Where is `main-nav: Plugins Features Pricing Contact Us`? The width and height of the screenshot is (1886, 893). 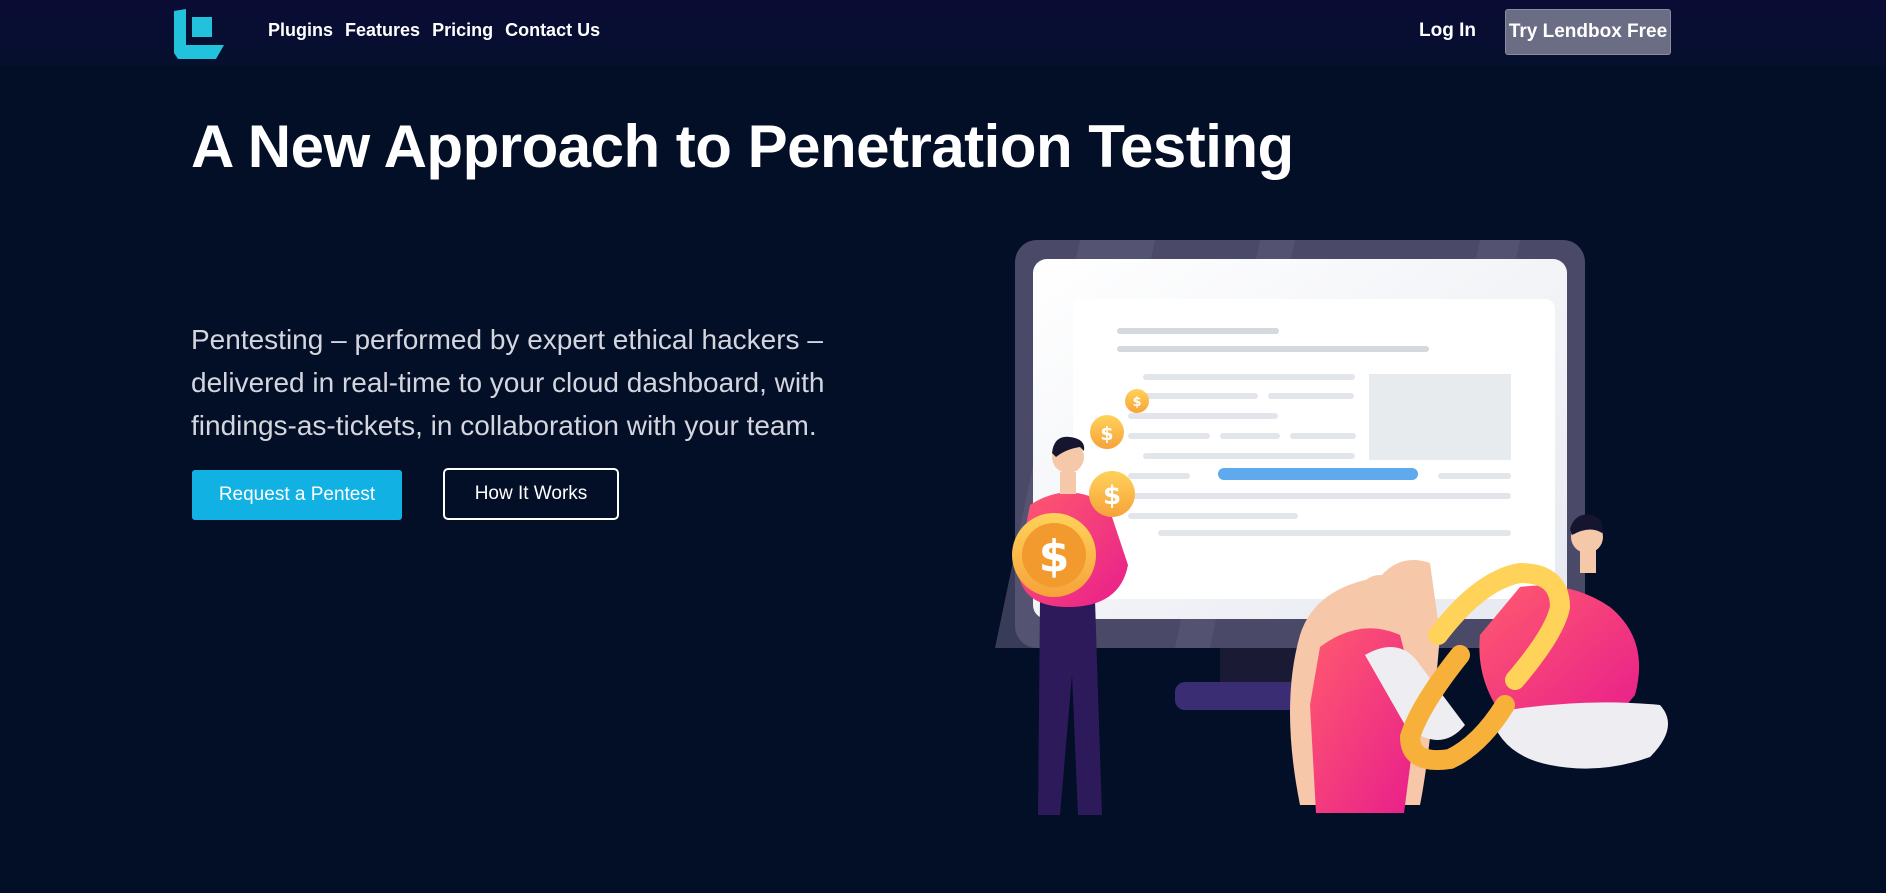 main-nav: Plugins Features Pricing Contact Us is located at coordinates (434, 30).